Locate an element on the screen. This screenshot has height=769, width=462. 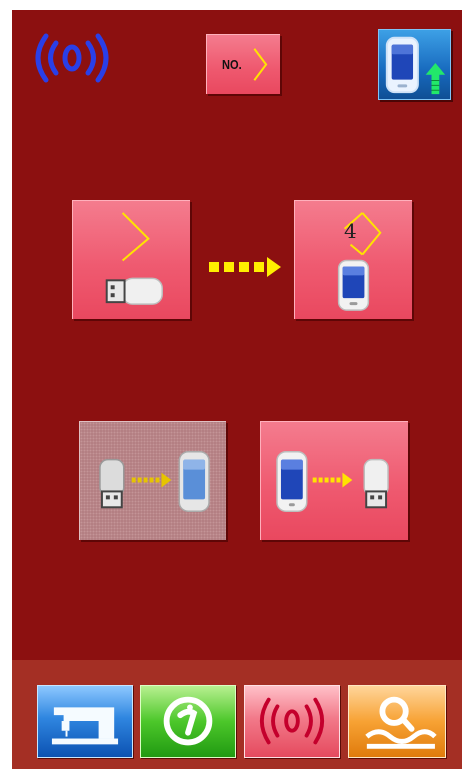
usb-to-panel-mode-button is located at coordinates (152, 480).